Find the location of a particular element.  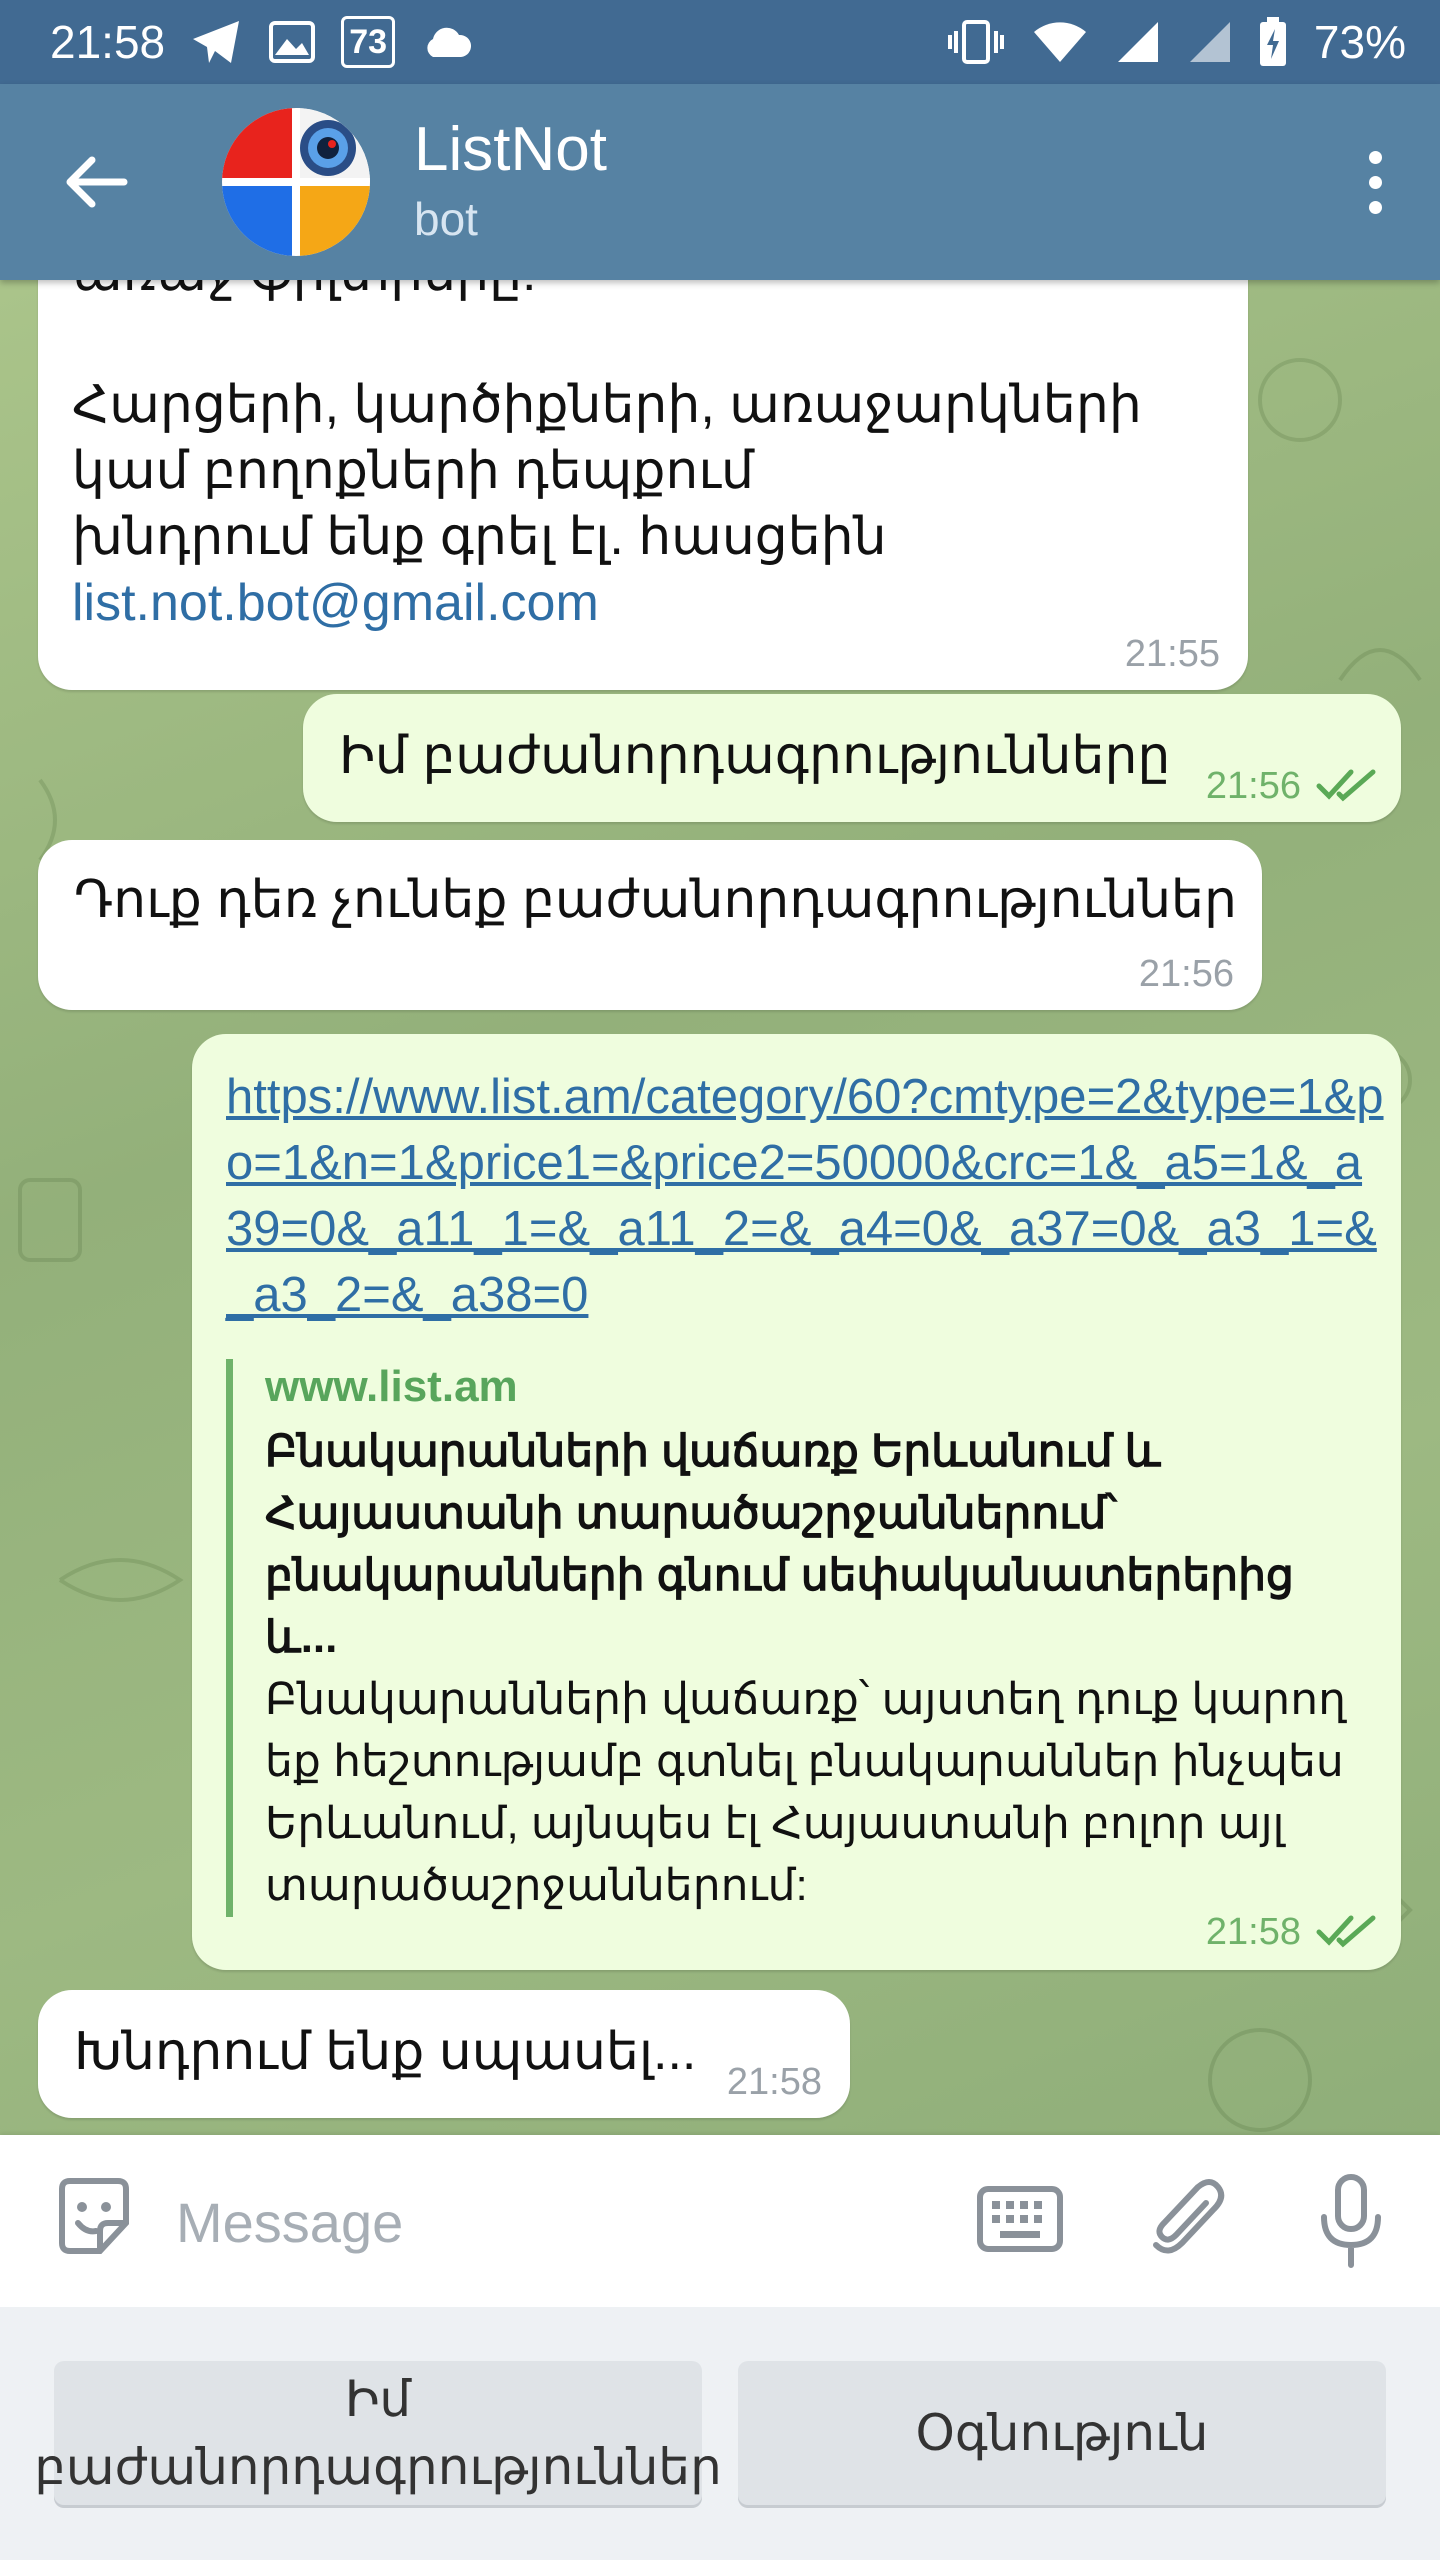

chat-title: ListNot is located at coordinates (510, 149).